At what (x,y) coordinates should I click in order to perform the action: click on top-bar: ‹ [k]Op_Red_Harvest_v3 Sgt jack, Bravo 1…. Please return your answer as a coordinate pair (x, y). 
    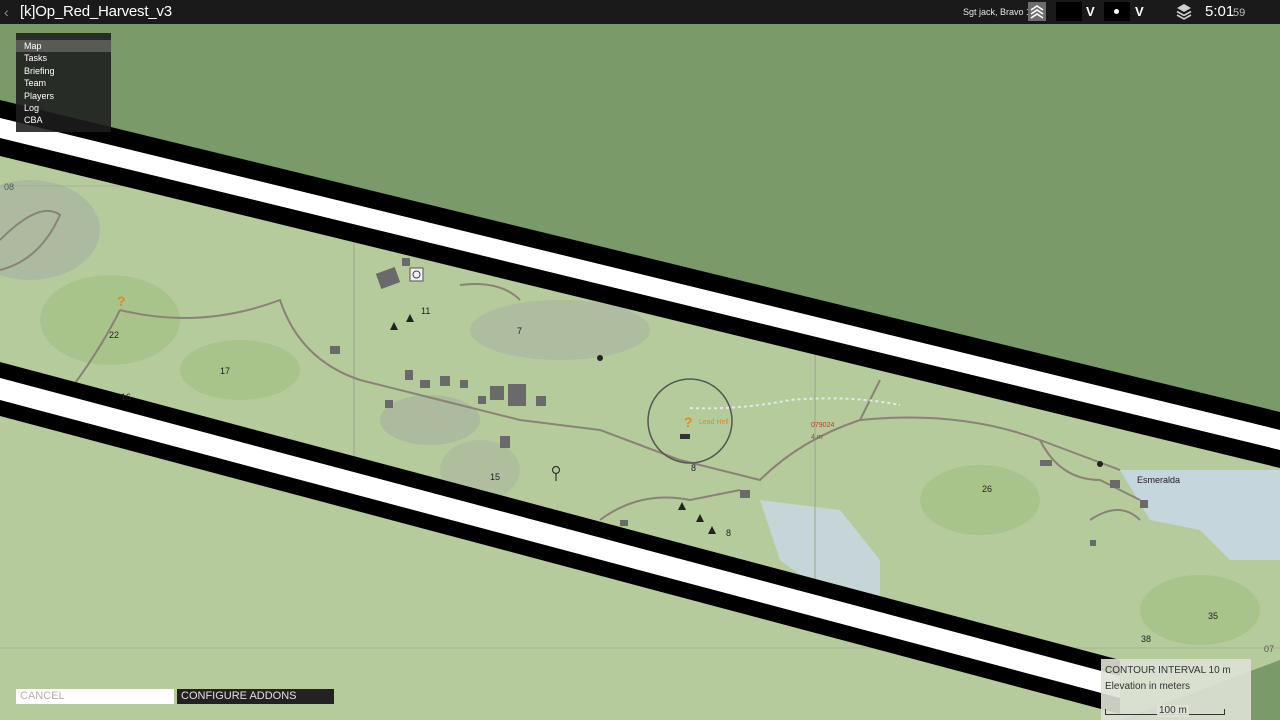
    Looking at the image, I should click on (640, 12).